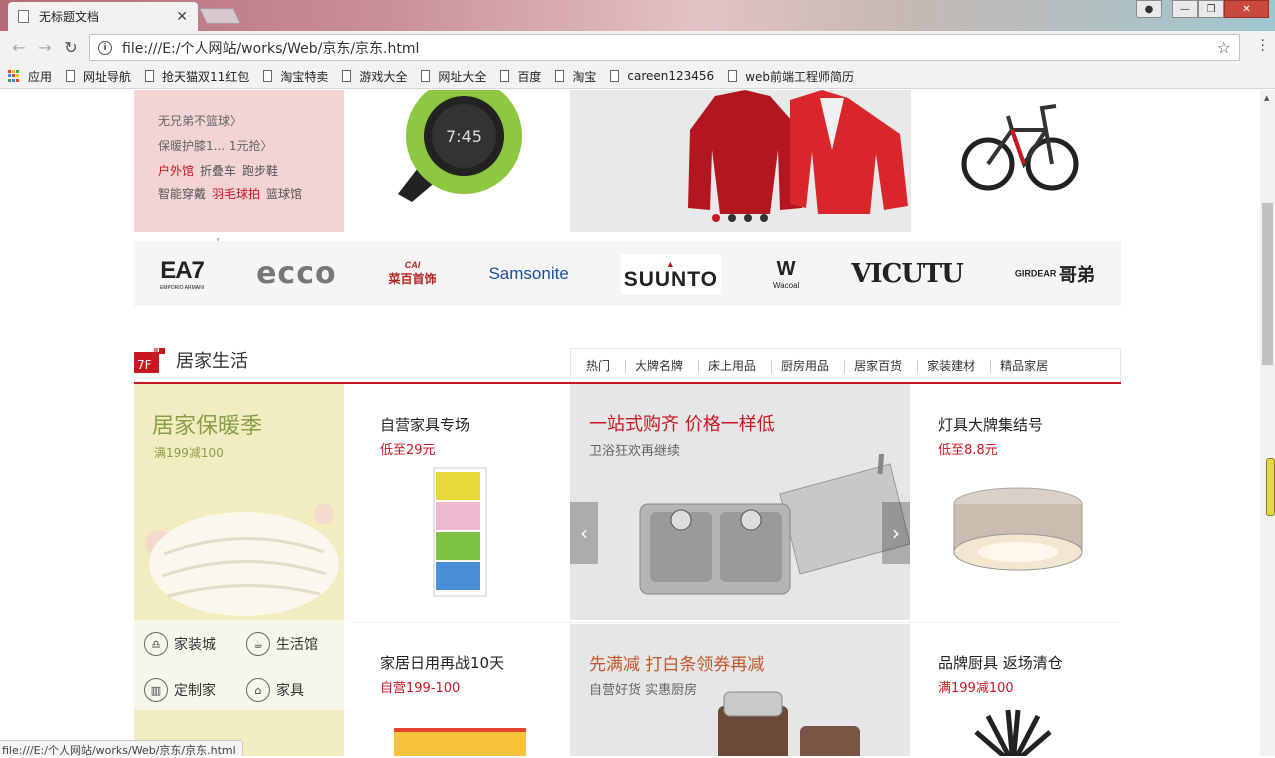 Image resolution: width=1275 pixels, height=758 pixels. I want to click on close-window-button: ✕, so click(1246, 9).